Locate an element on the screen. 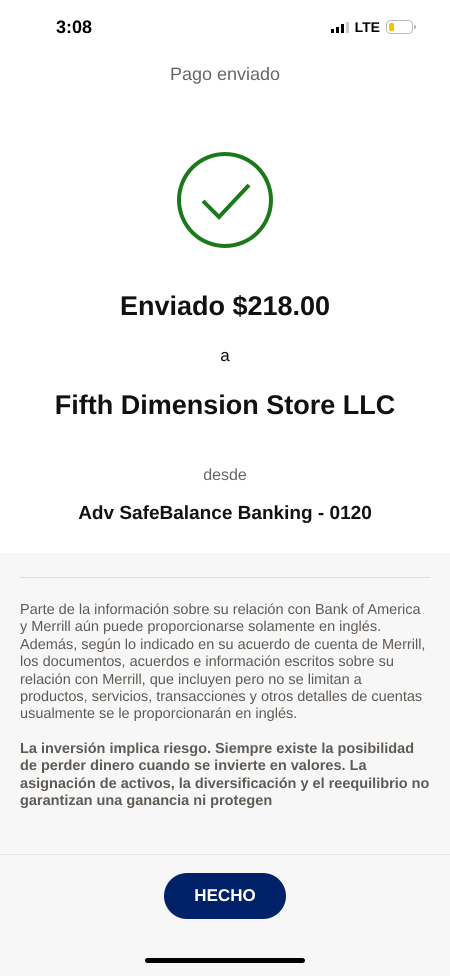 This screenshot has width=450, height=976. check-circle-icon is located at coordinates (225, 200).